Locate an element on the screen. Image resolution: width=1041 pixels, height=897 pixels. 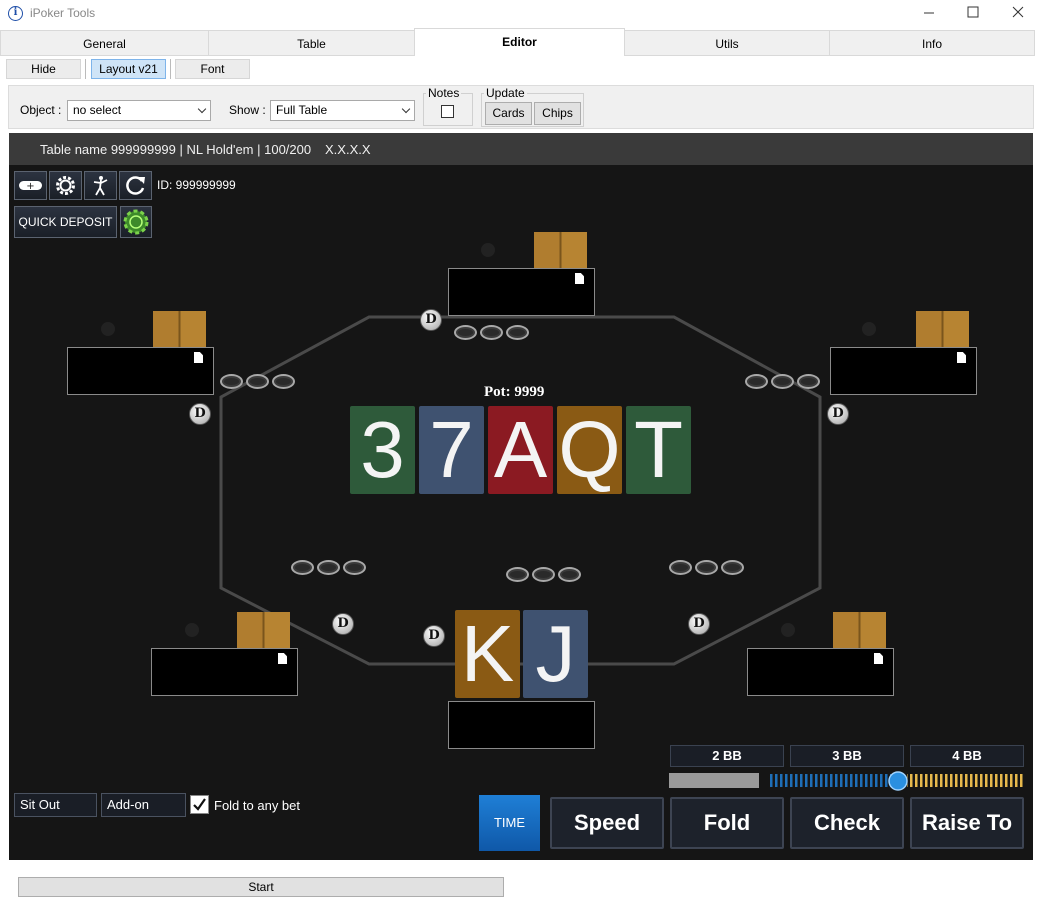
hero-cards: K J is located at coordinates (521, 654).